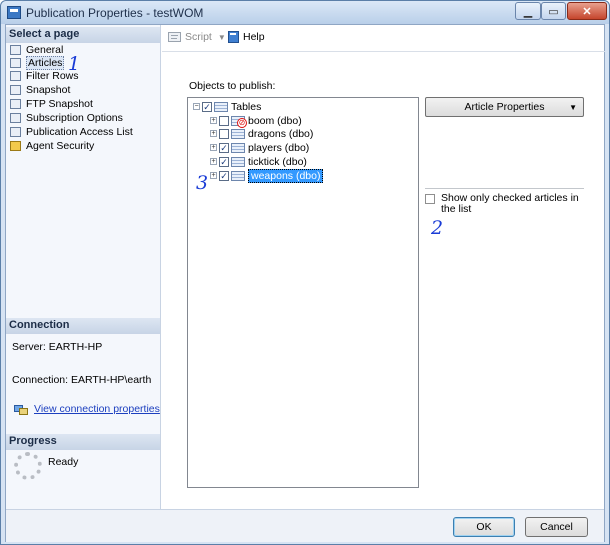 This screenshot has width=610, height=545. Describe the element at coordinates (15, 145) in the screenshot. I see `lock-icon` at that location.